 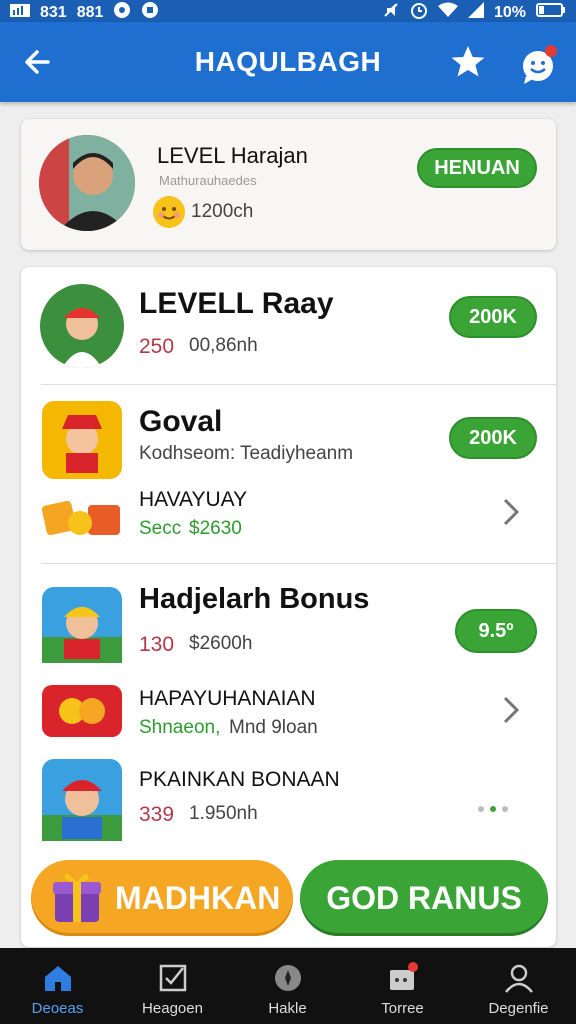 What do you see at coordinates (53, 12) in the screenshot?
I see `status-text-1: 831` at bounding box center [53, 12].